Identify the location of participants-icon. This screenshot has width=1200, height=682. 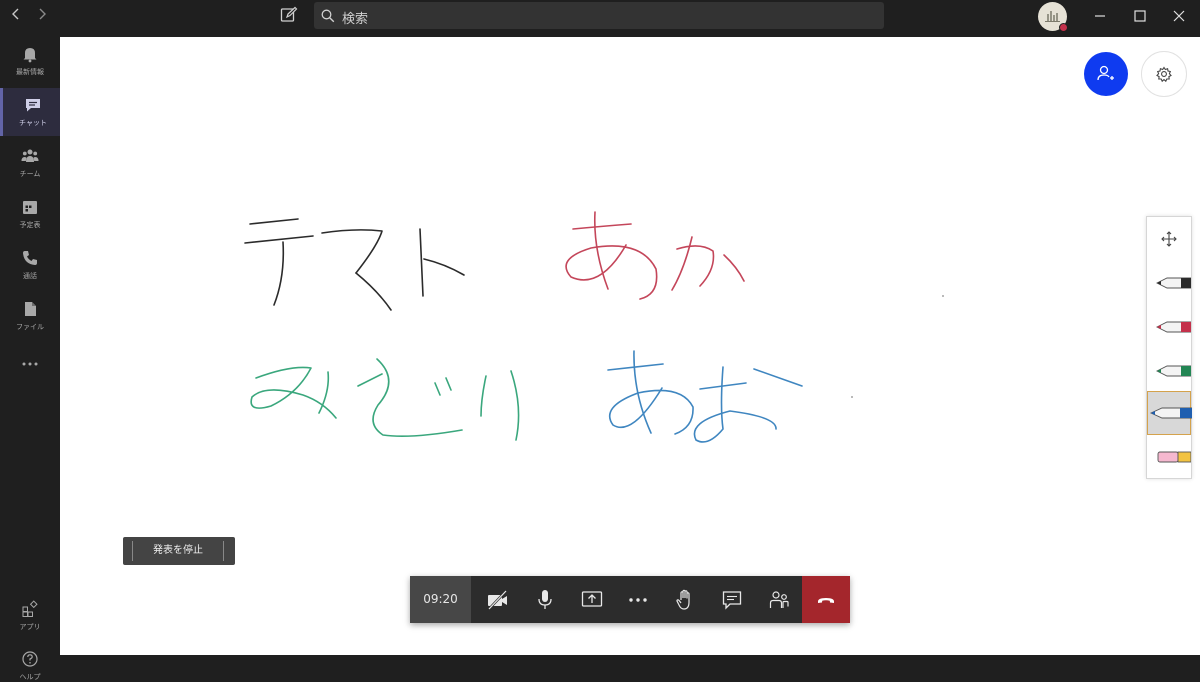
(779, 599).